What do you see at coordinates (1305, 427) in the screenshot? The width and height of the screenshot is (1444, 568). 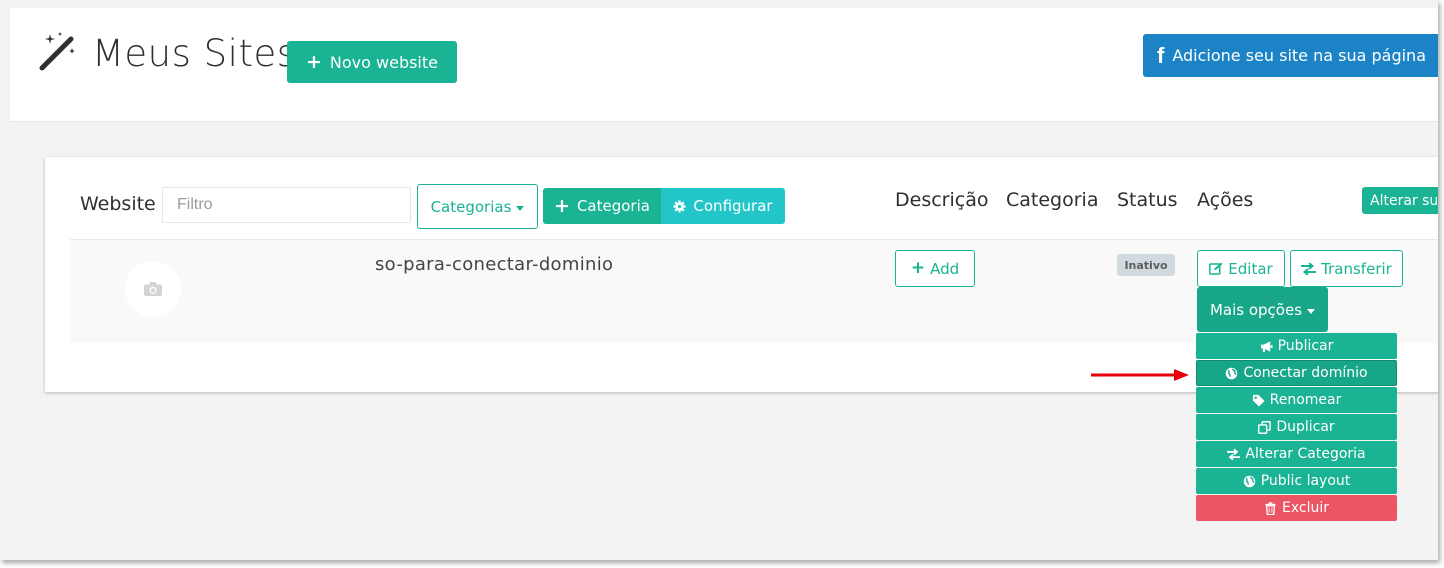 I see `duplicar-label: Duplicar` at bounding box center [1305, 427].